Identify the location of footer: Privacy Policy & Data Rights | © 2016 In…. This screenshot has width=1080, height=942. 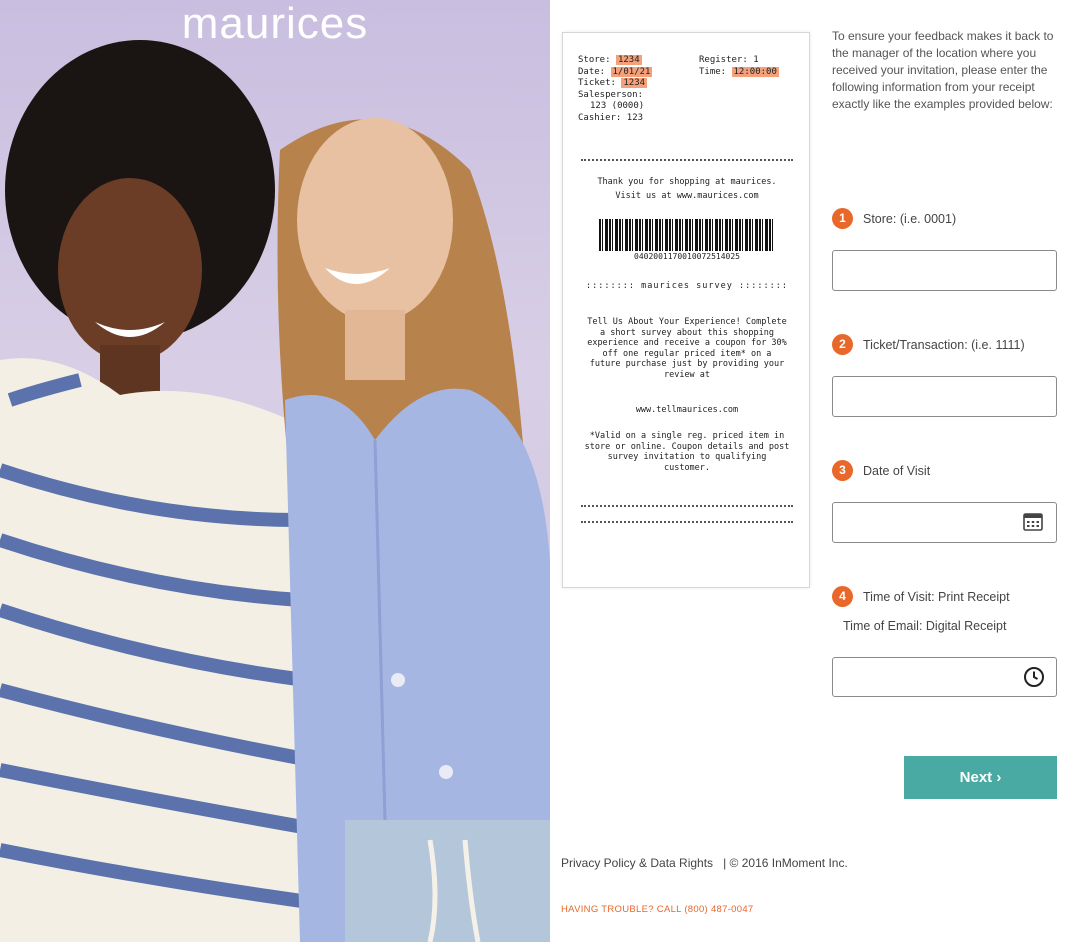
(704, 863).